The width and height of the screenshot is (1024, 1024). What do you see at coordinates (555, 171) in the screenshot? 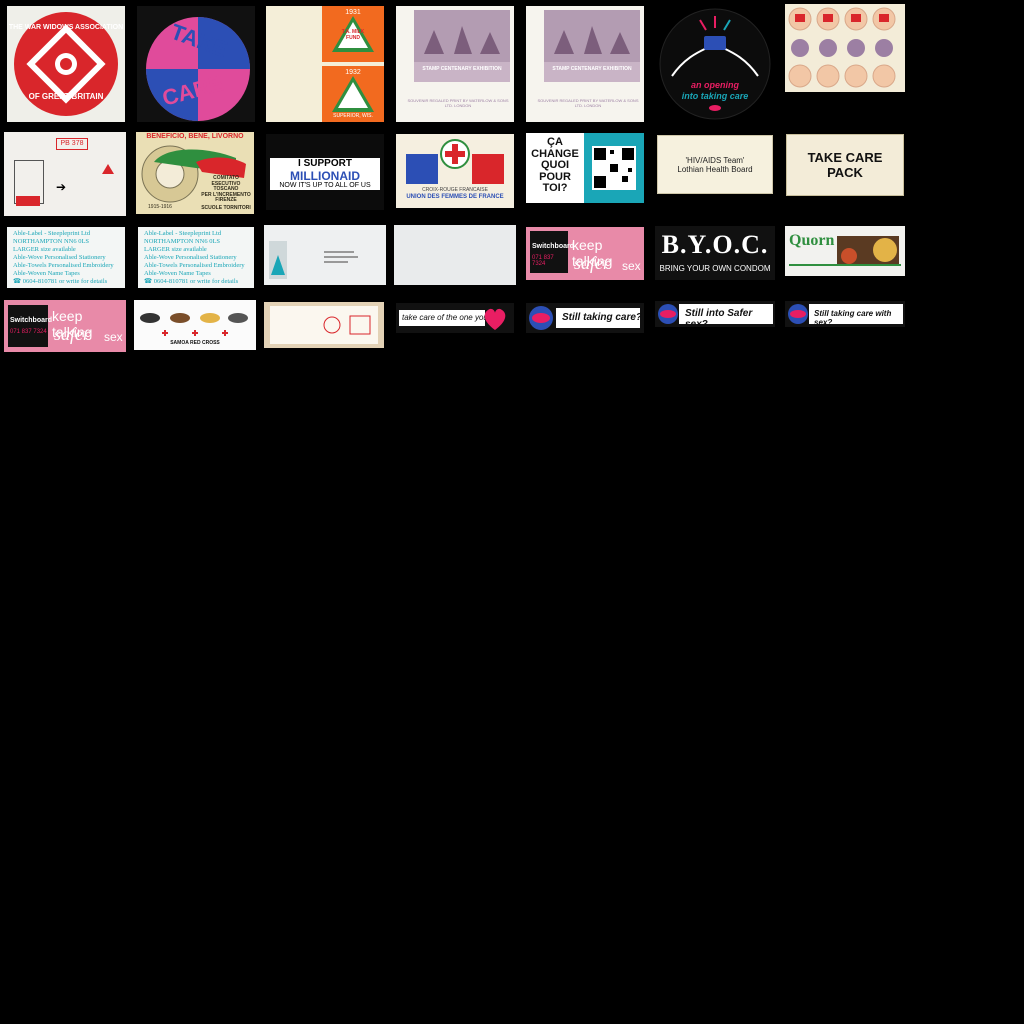
I see `ca-l3: QUOI POUR` at bounding box center [555, 171].